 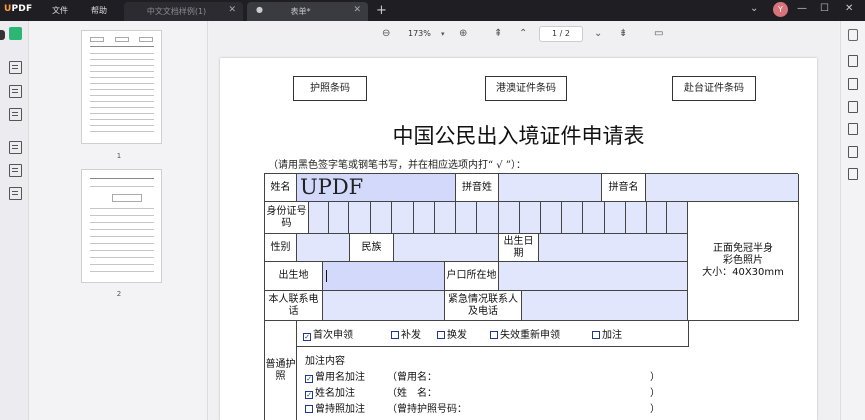 I want to click on form-mode-icon, so click(x=15, y=114).